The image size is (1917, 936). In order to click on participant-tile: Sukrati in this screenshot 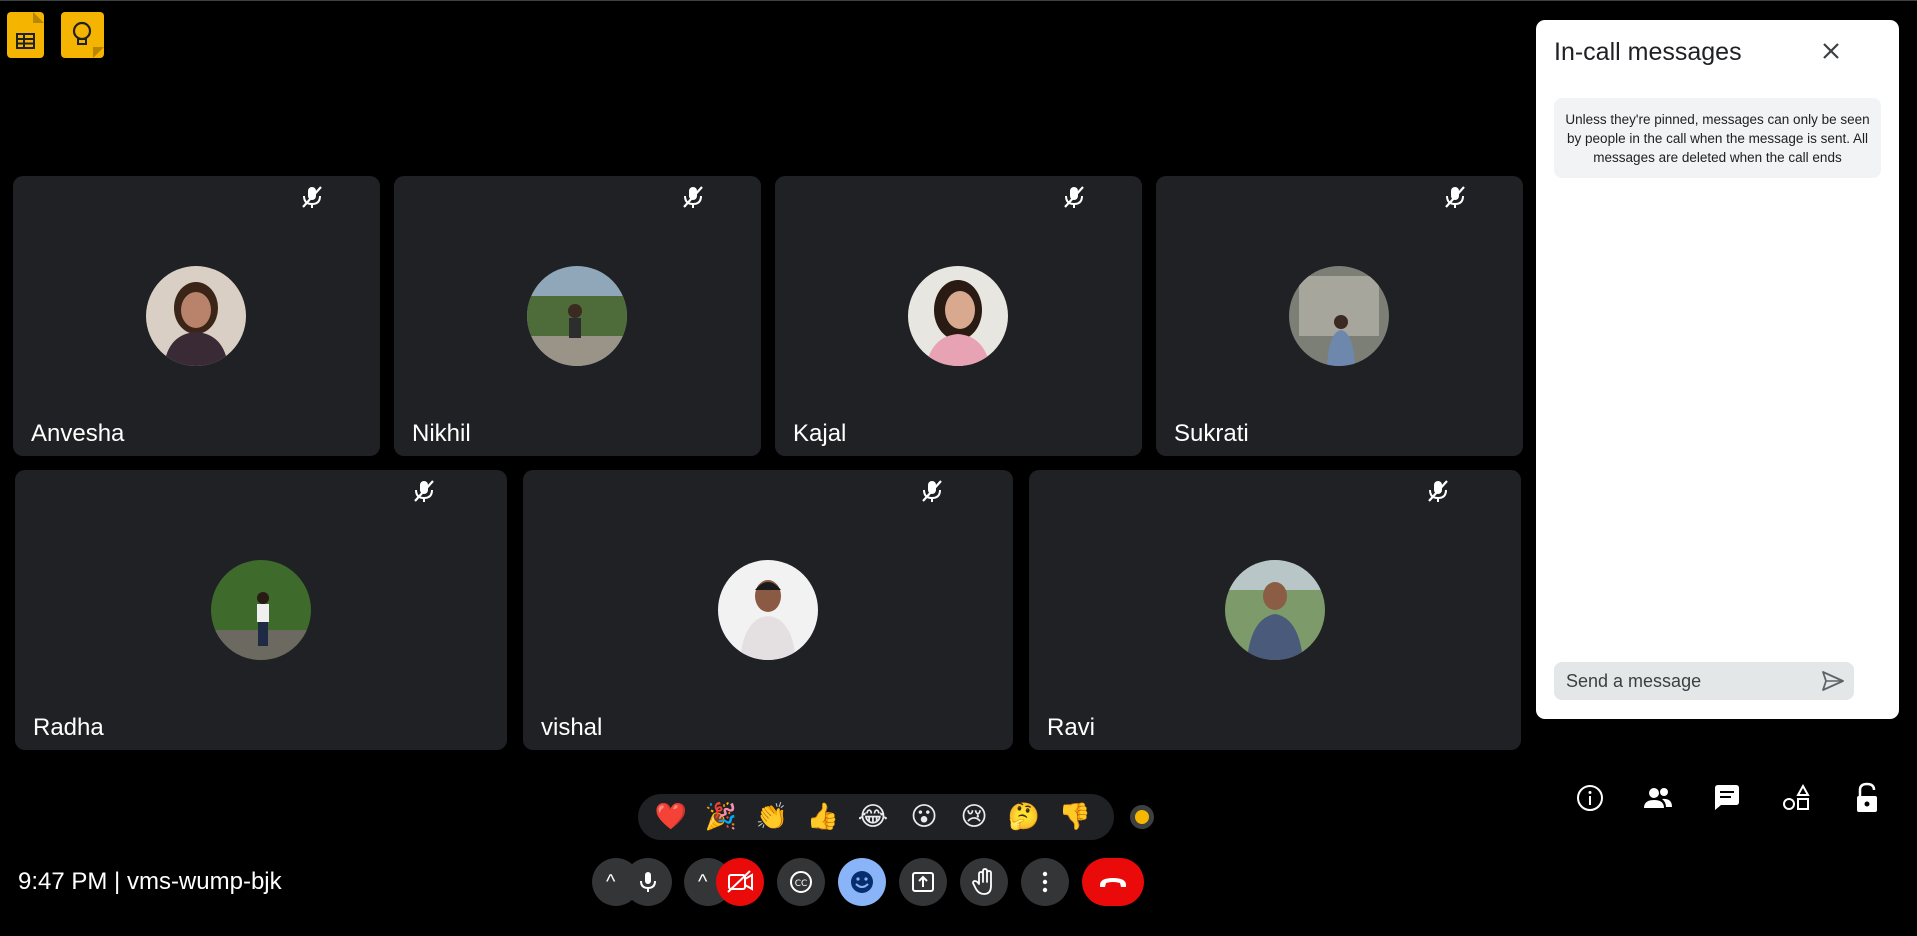, I will do `click(1339, 316)`.